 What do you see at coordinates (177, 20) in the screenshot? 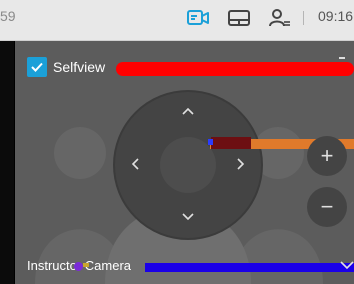
I see `top-bar: 59 09:16` at bounding box center [177, 20].